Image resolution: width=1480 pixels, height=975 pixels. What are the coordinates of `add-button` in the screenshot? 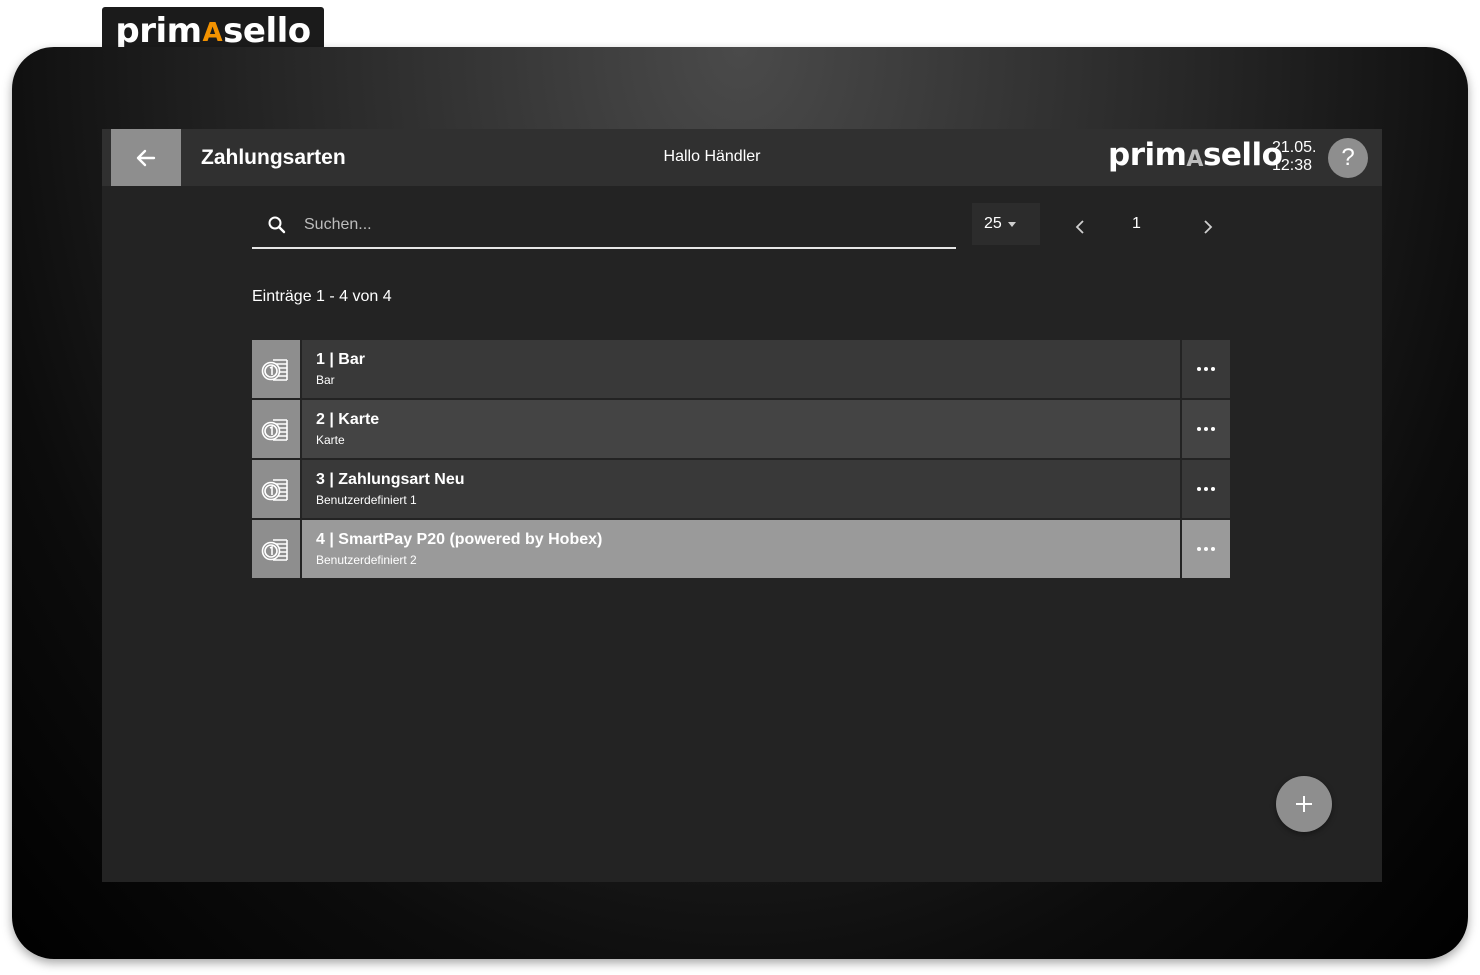 It's located at (1304, 804).